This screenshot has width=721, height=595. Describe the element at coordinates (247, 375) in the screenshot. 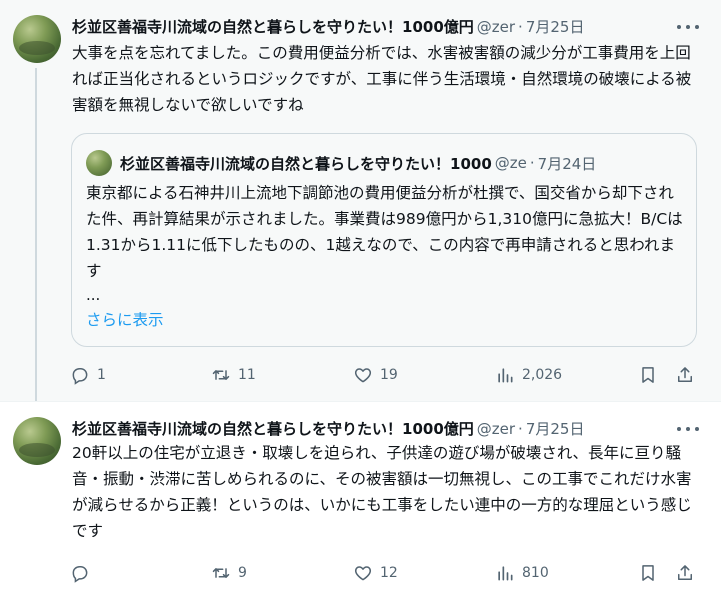

I see `retweet-count: 11` at that location.